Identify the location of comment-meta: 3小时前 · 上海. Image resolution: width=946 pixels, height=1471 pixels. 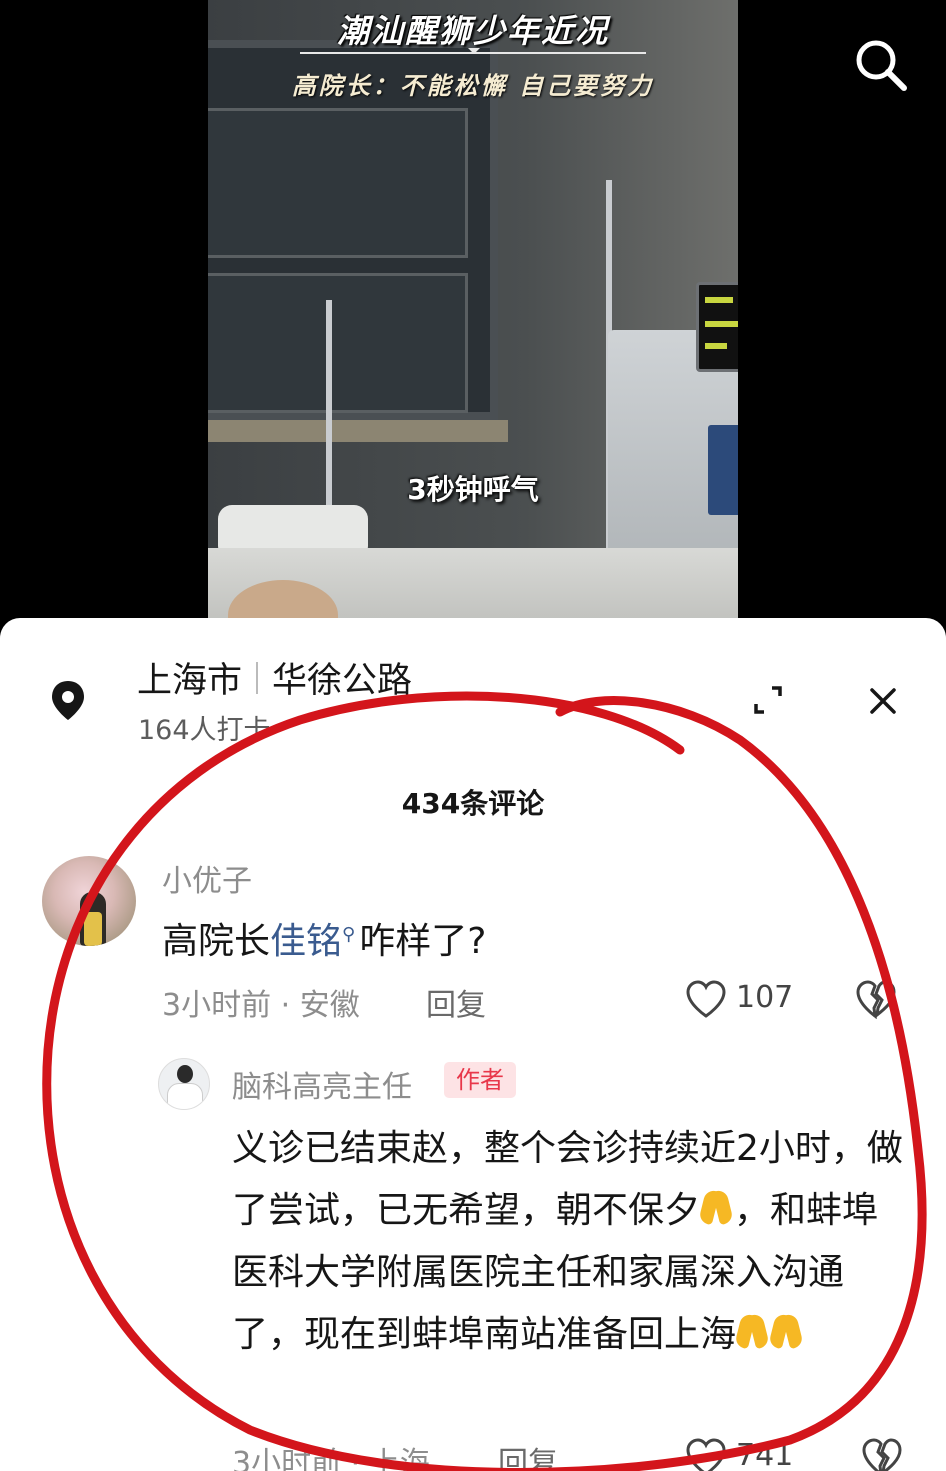
(331, 1458).